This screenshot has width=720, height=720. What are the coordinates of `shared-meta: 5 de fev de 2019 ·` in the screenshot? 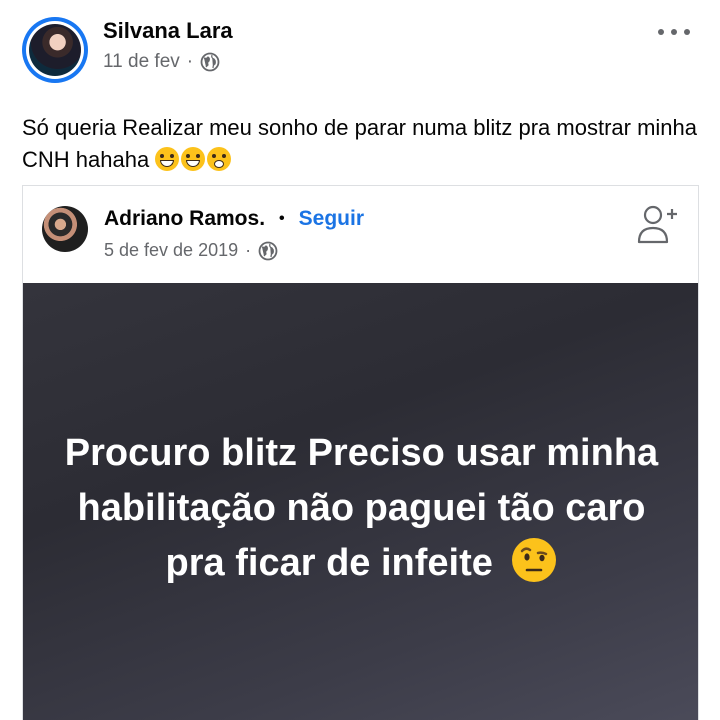 It's located at (191, 250).